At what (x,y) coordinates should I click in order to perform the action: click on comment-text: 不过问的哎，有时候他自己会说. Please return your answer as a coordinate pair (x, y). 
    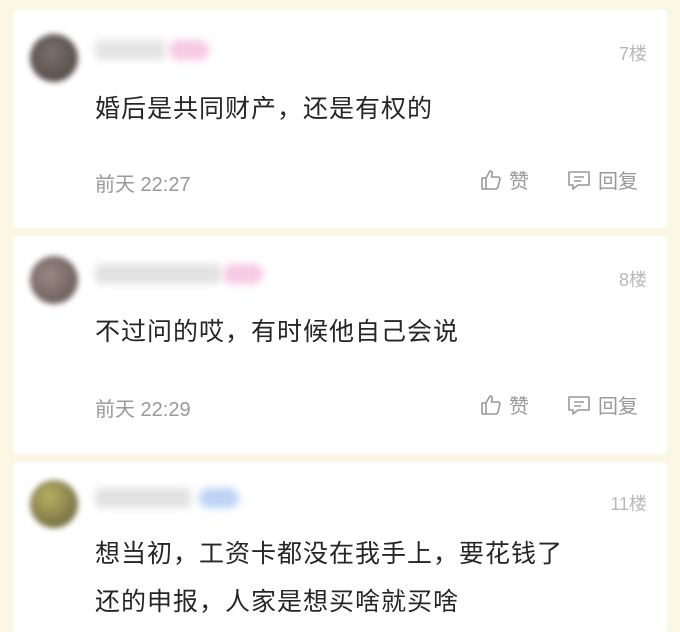
    Looking at the image, I should click on (277, 331).